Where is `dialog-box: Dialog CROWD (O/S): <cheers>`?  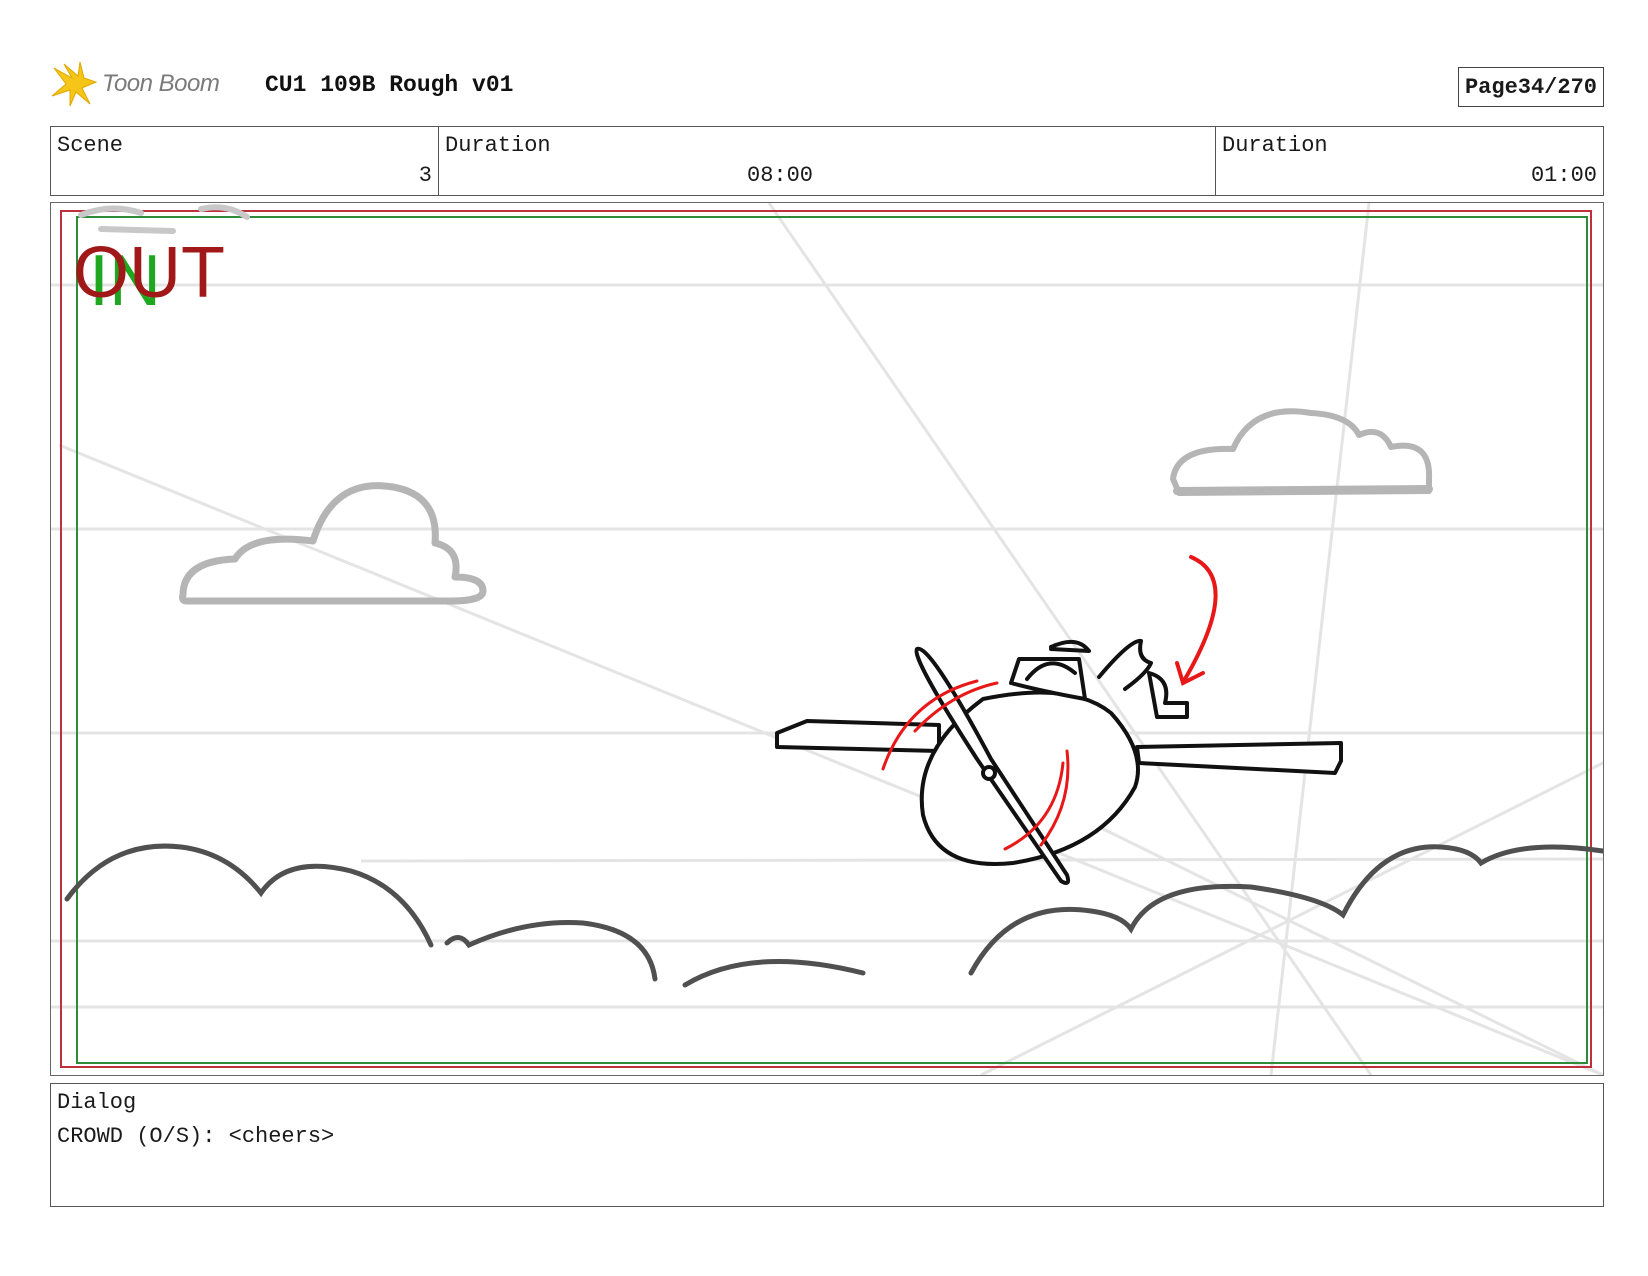 dialog-box: Dialog CROWD (O/S): <cheers> is located at coordinates (827, 1145).